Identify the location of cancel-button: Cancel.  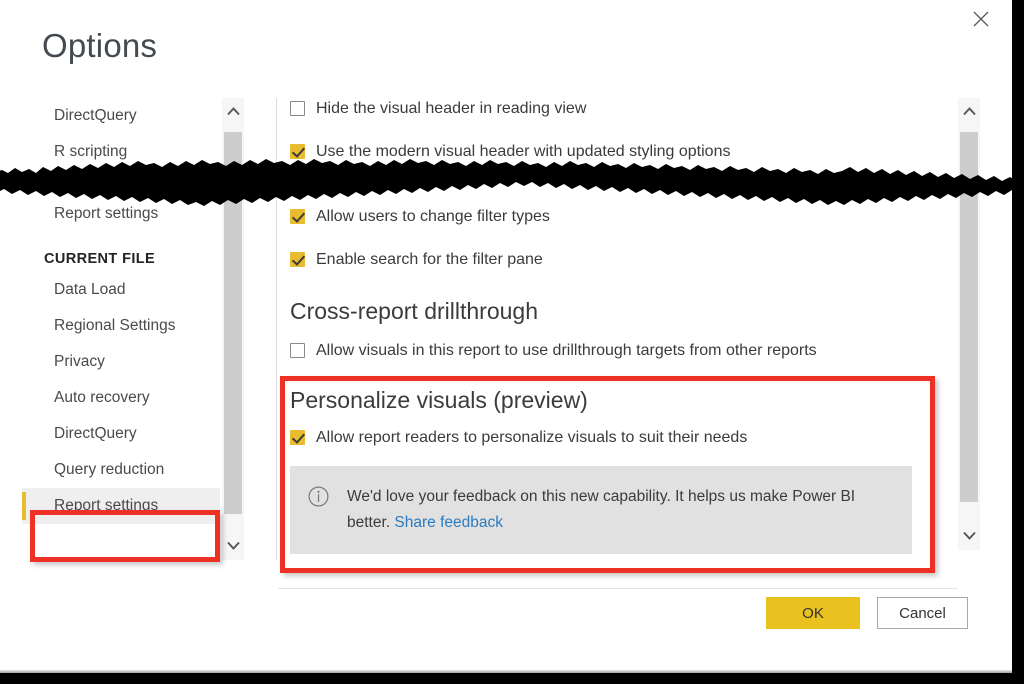
(922, 613).